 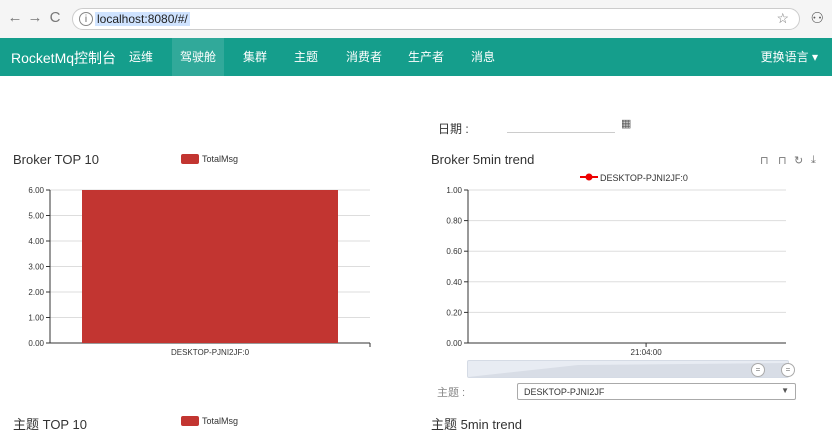 What do you see at coordinates (141, 57) in the screenshot?
I see `nav-item-ops: 运维` at bounding box center [141, 57].